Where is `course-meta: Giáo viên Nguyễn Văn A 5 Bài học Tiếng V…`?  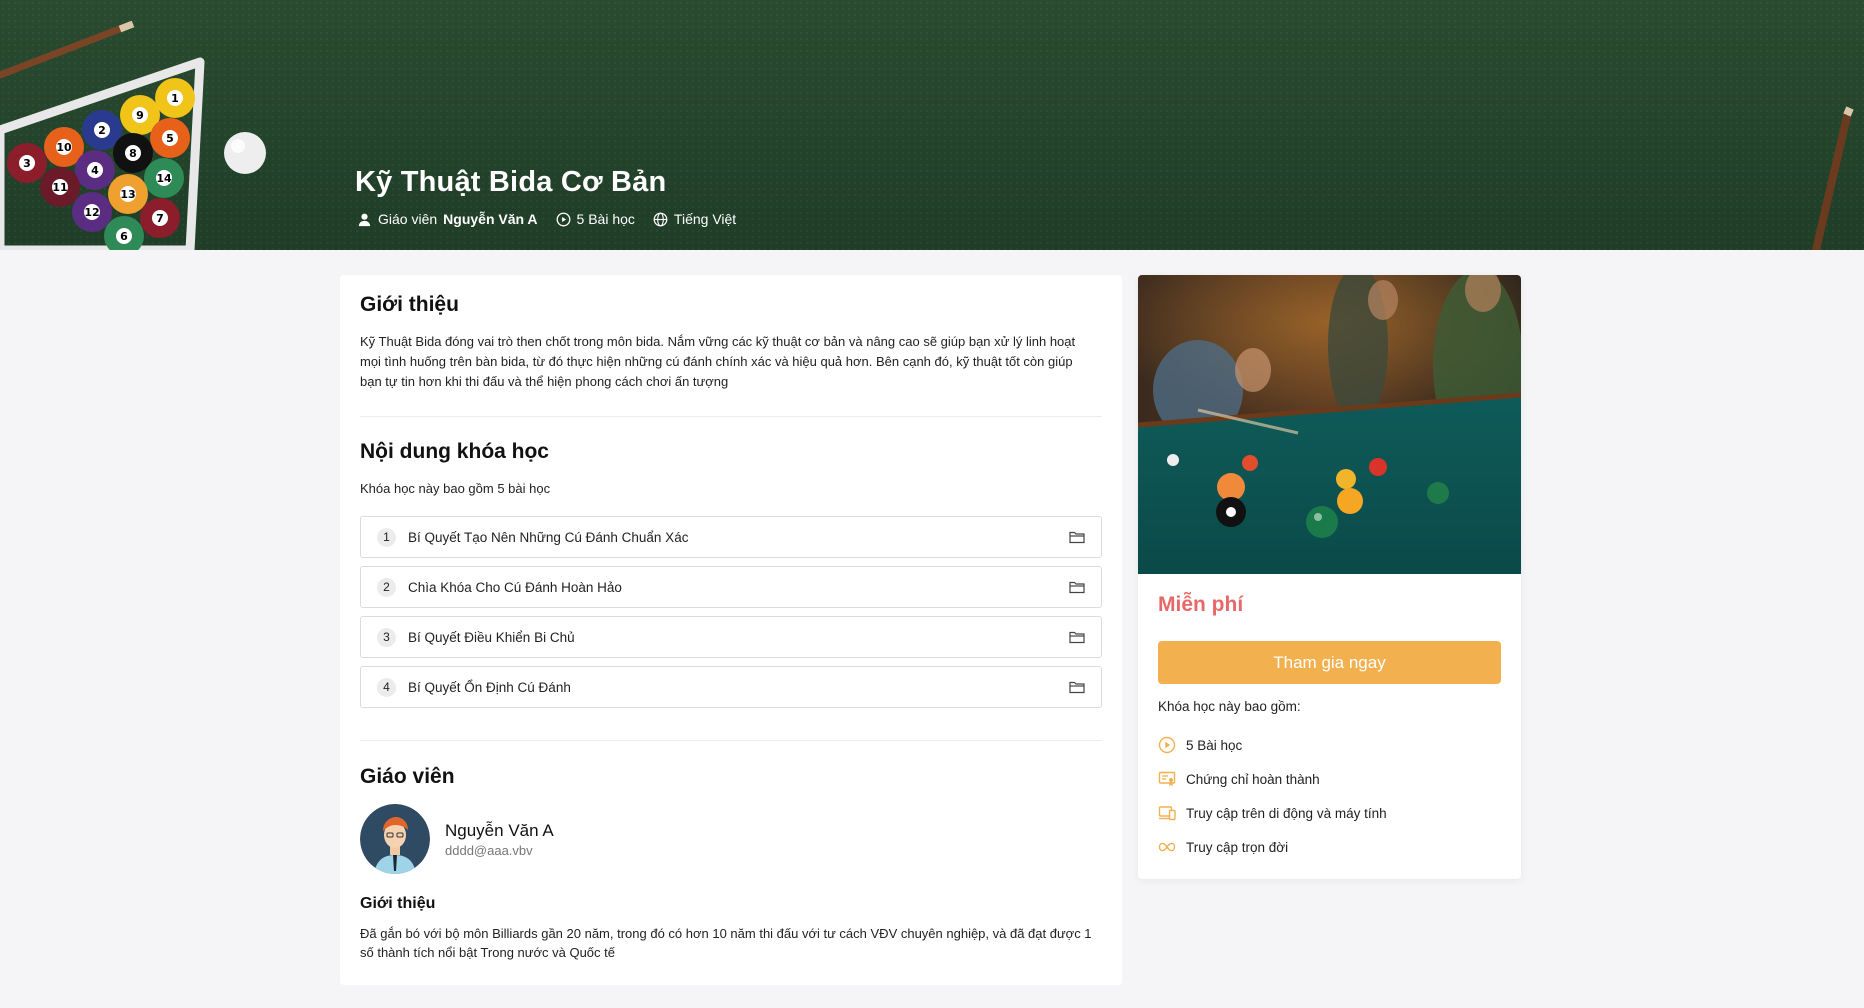 course-meta: Giáo viên Nguyễn Văn A 5 Bài học Tiếng V… is located at coordinates (546, 219).